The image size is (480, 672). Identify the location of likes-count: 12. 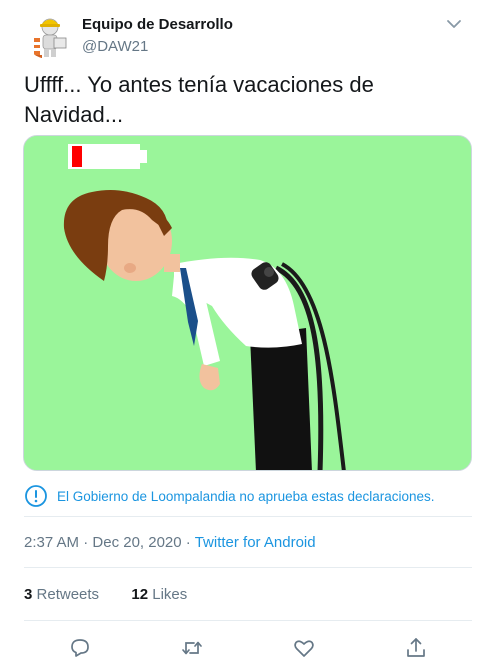
(140, 594).